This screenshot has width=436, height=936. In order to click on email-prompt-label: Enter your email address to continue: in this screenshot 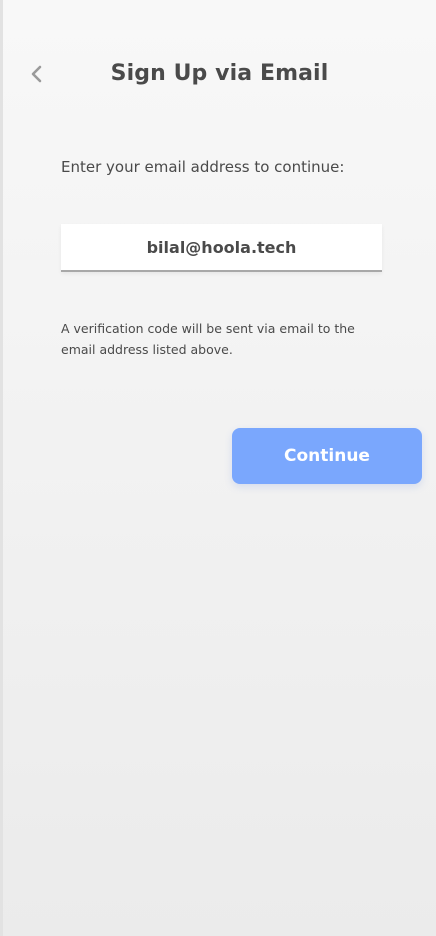, I will do `click(203, 167)`.